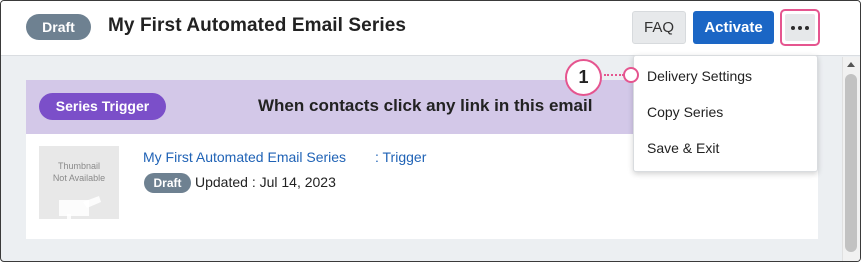 Image resolution: width=861 pixels, height=262 pixels. I want to click on menu-item-copy-series: Copy Series, so click(685, 112).